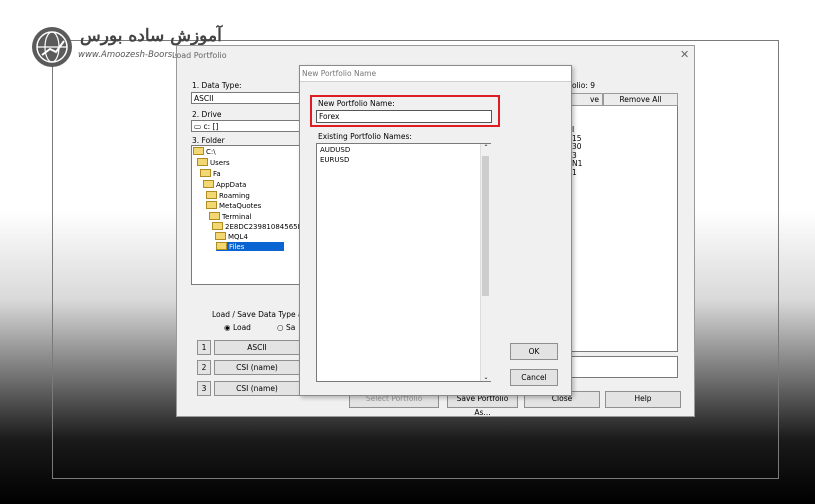 The width and height of the screenshot is (815, 504). I want to click on ok-button: OK, so click(534, 351).